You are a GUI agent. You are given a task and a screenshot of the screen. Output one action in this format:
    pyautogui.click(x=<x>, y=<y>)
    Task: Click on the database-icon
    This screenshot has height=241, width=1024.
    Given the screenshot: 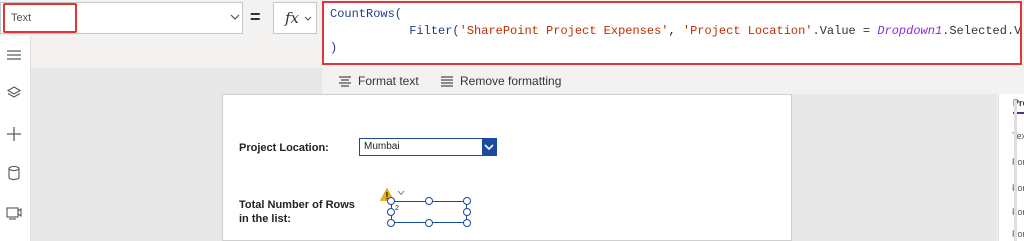 What is the action you would take?
    pyautogui.click(x=14, y=173)
    